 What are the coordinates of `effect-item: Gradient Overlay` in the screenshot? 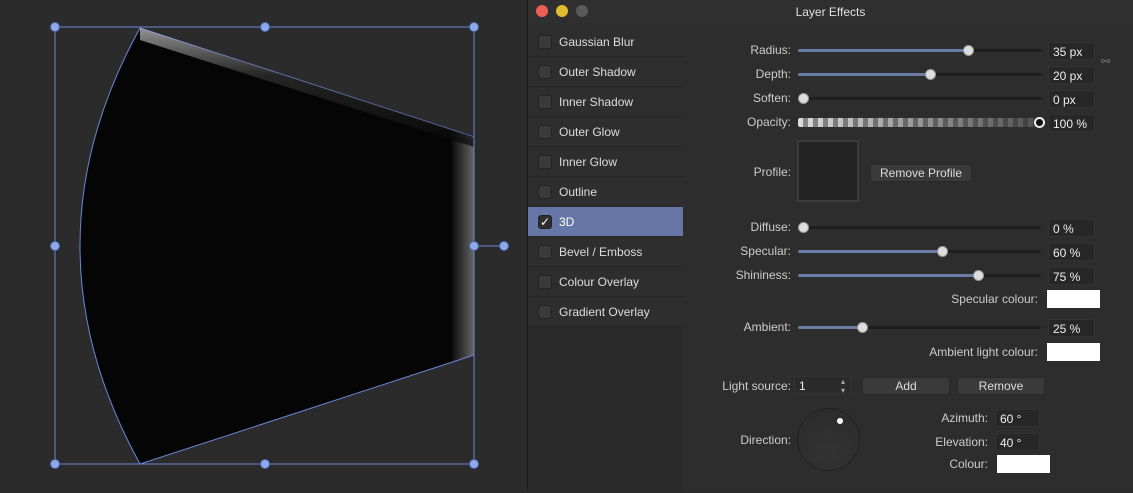 It's located at (605, 312).